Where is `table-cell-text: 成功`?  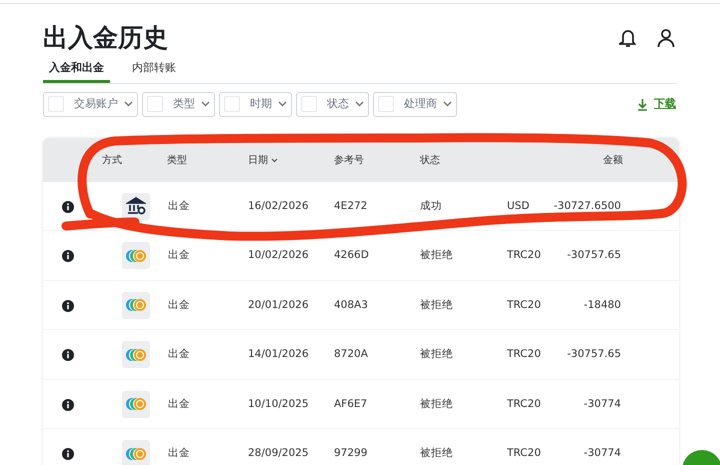 table-cell-text: 成功 is located at coordinates (431, 206).